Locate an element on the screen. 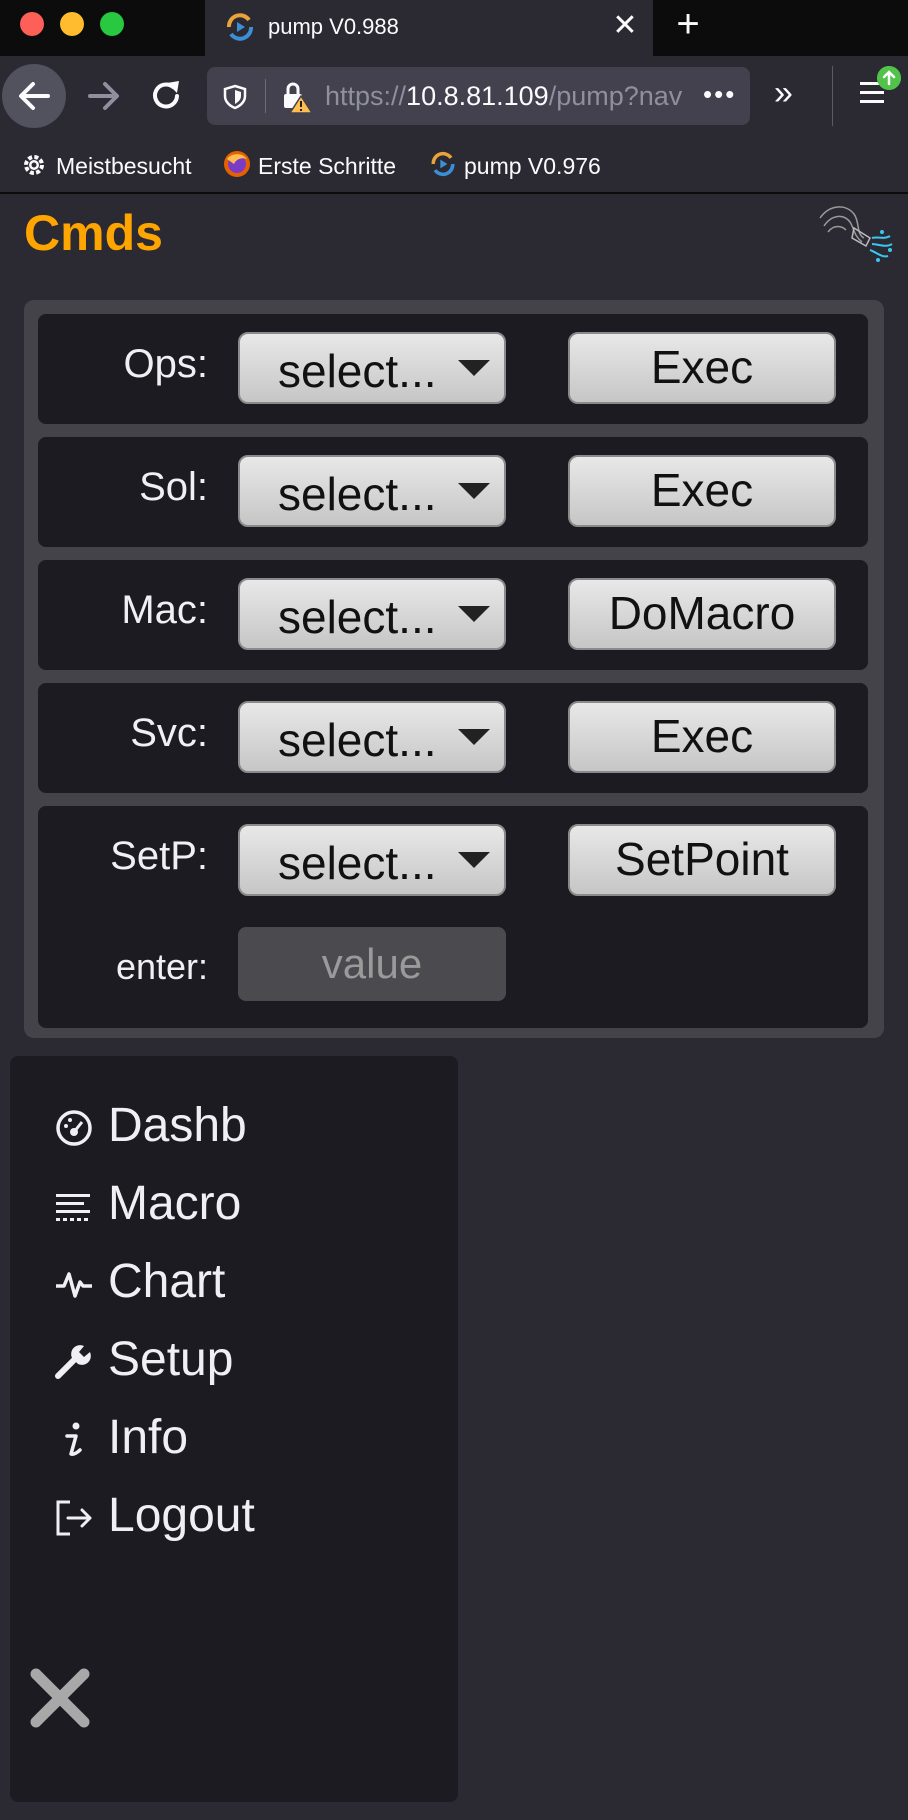  reload-button is located at coordinates (166, 96).